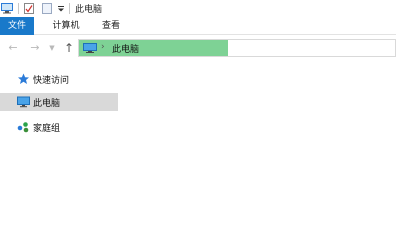  What do you see at coordinates (51, 81) in the screenshot?
I see `sidebar-item-label: 快速访问` at bounding box center [51, 81].